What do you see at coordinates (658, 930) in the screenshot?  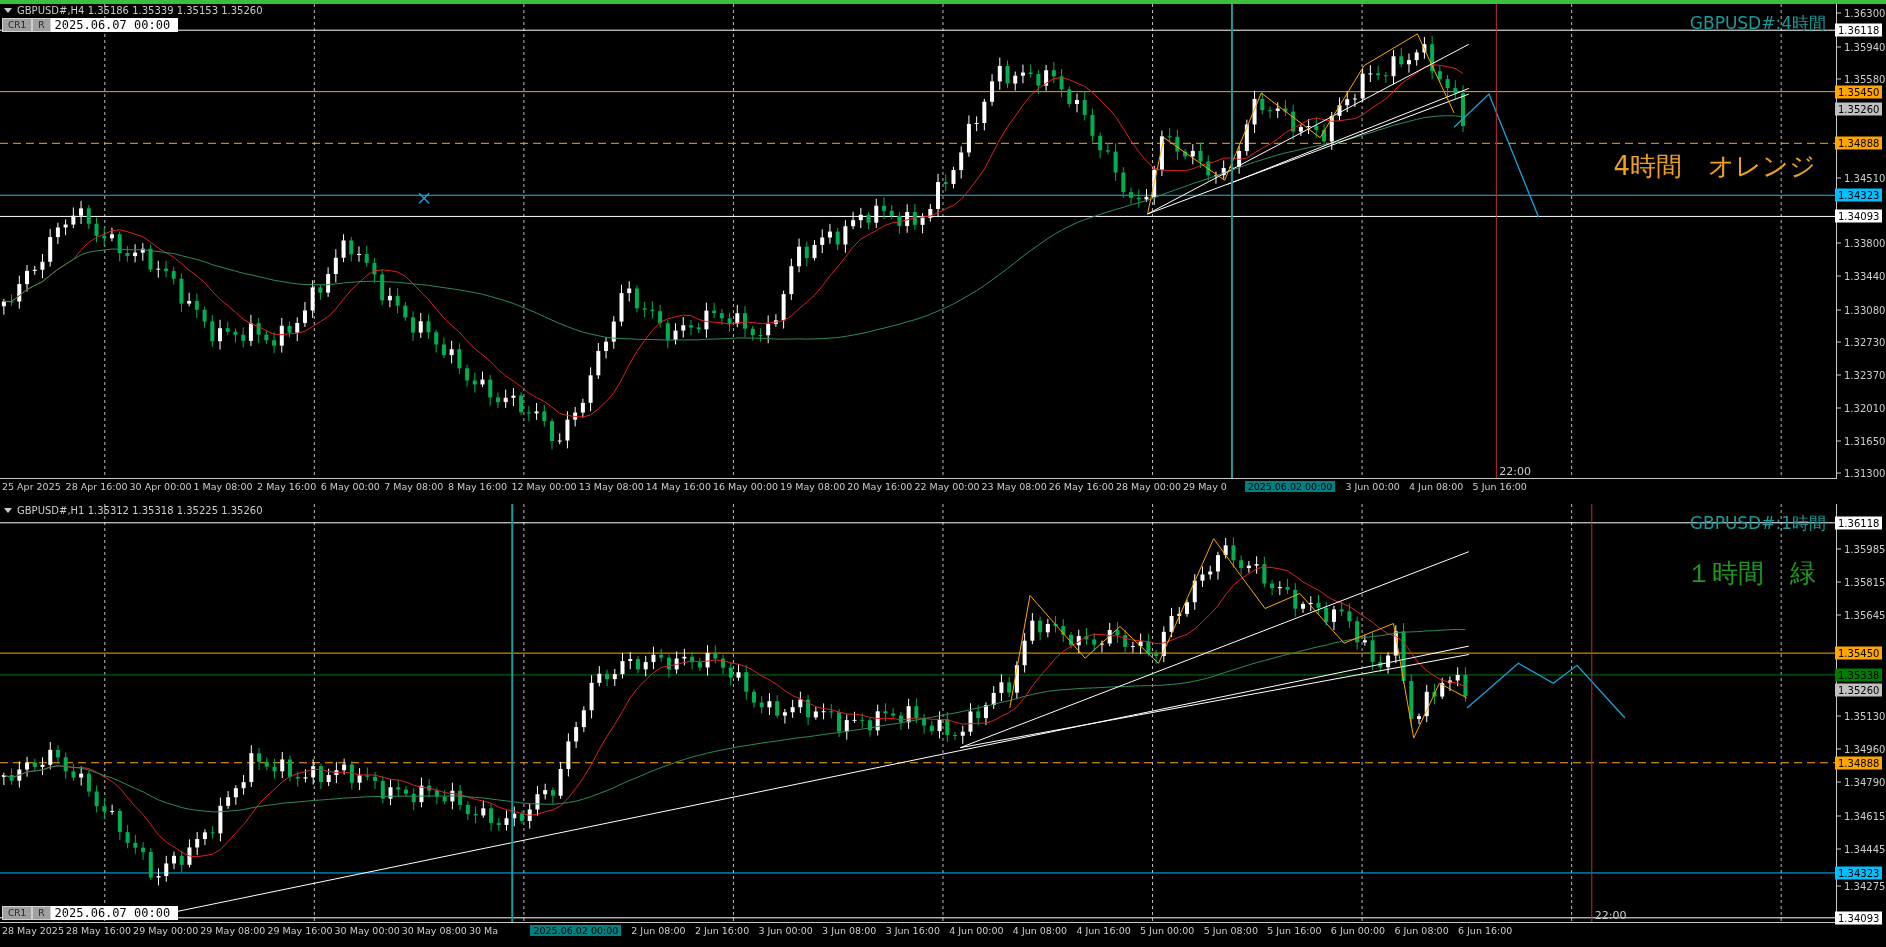 I see `time-label: 2 Jun 08:00` at bounding box center [658, 930].